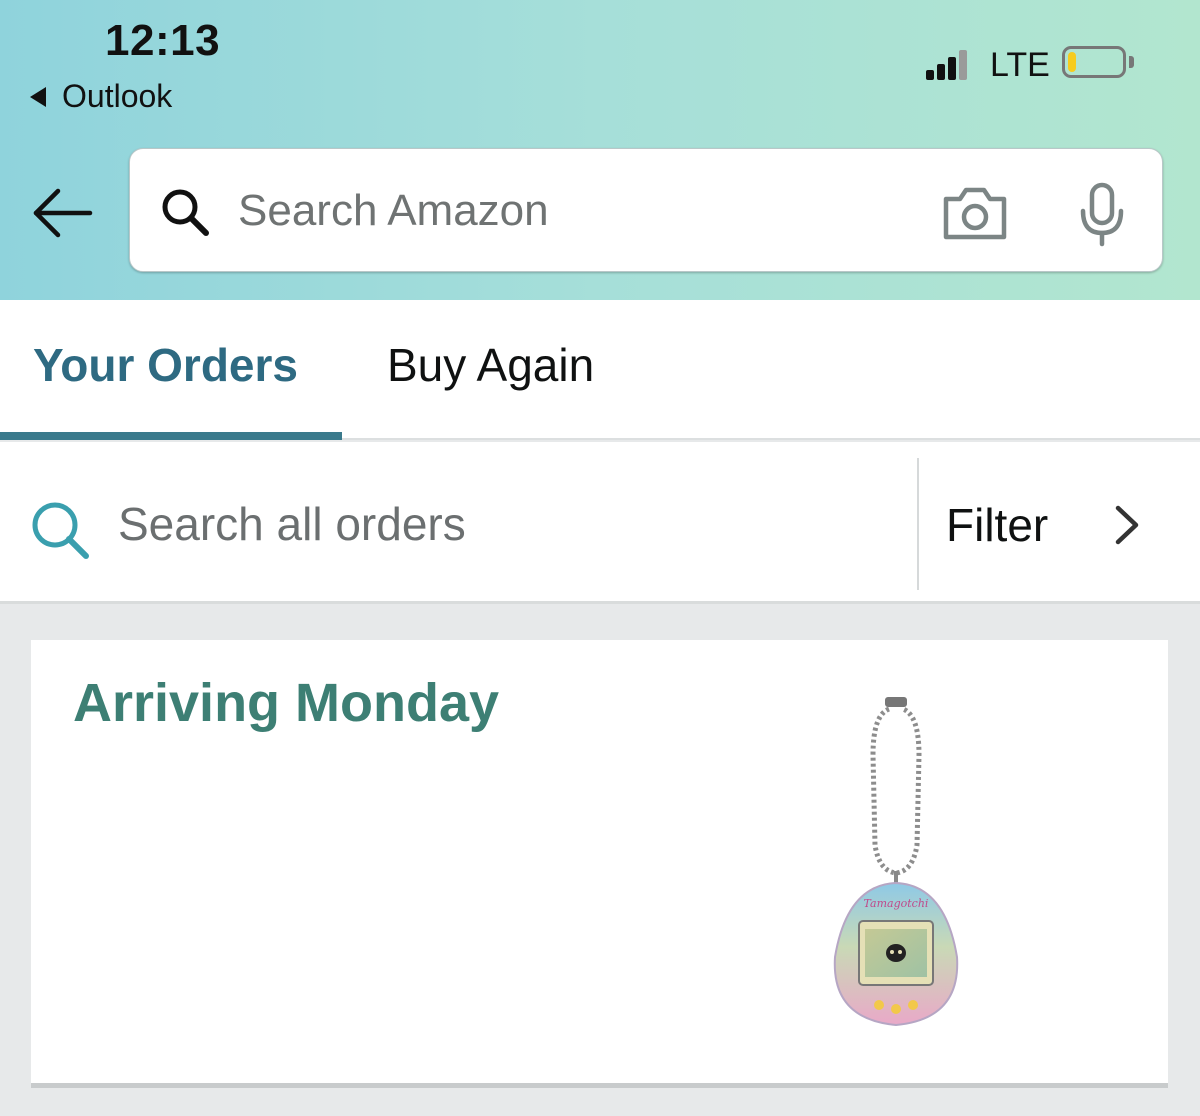 The width and height of the screenshot is (1200, 1116). Describe the element at coordinates (490, 365) in the screenshot. I see `tab-buy-again: Buy Again` at that location.